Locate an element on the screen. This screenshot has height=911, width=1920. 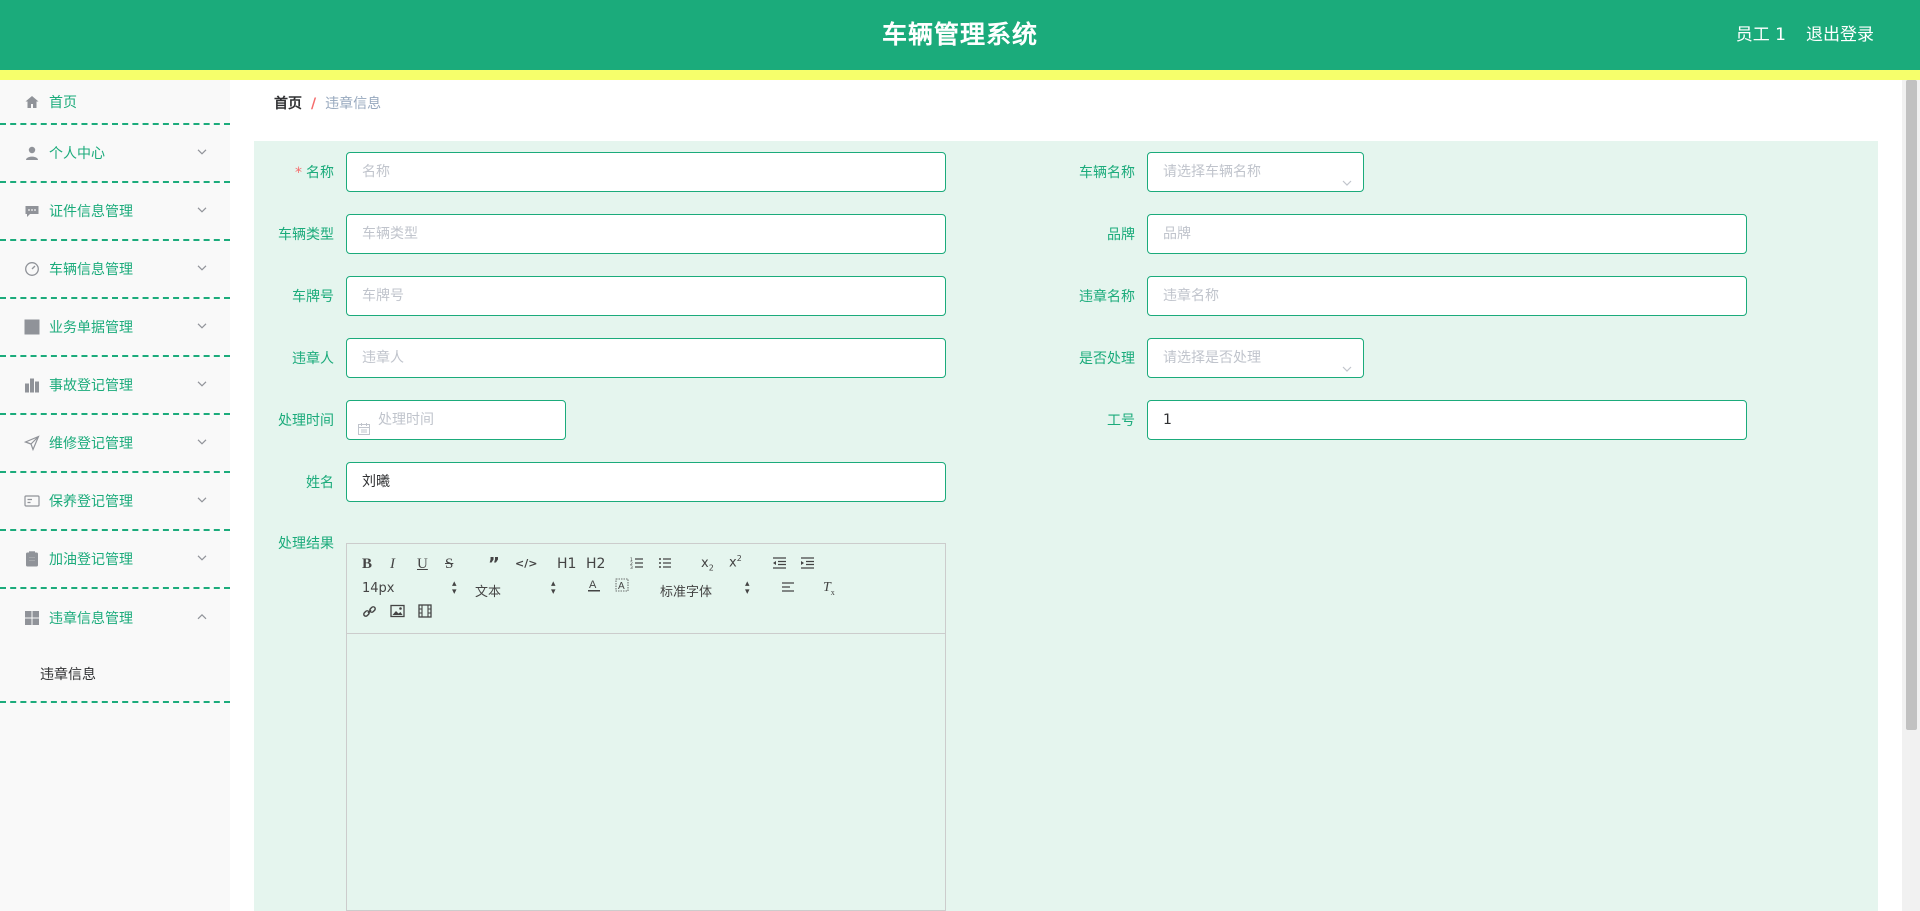
vehicle-type-input: 车辆类型 is located at coordinates (646, 234).